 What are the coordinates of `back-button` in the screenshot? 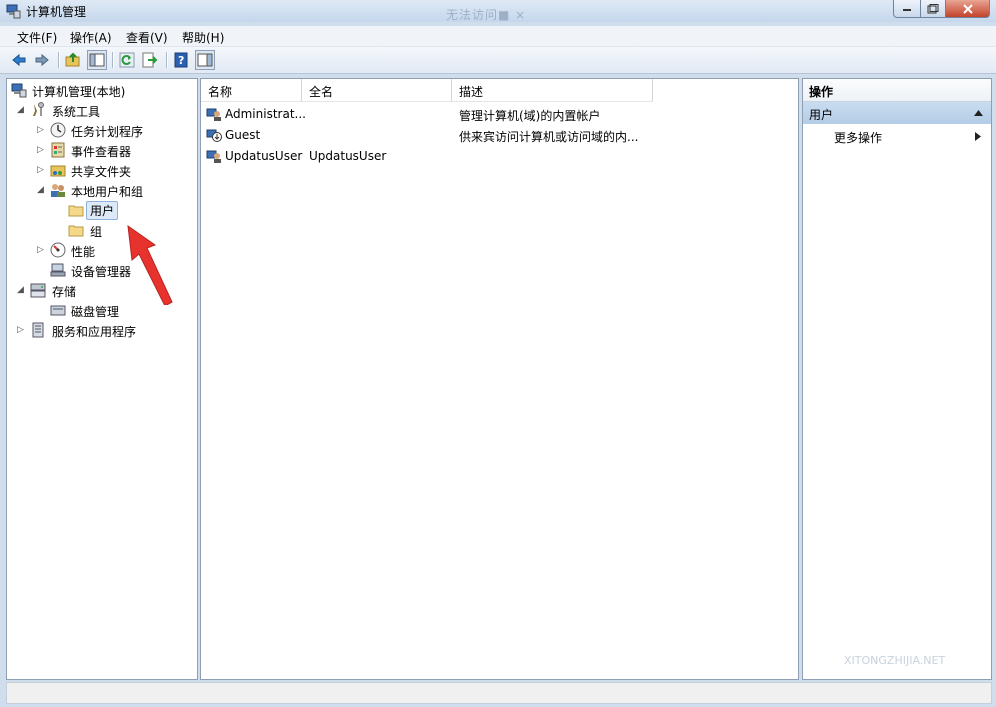 It's located at (19, 60).